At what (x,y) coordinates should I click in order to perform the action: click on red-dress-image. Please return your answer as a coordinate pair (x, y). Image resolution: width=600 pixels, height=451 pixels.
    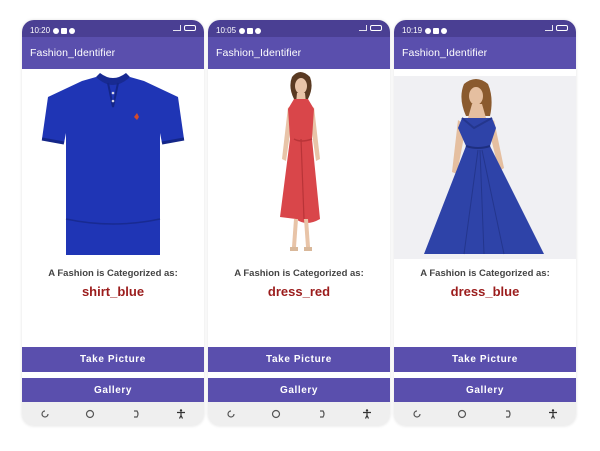
    Looking at the image, I should click on (300, 161).